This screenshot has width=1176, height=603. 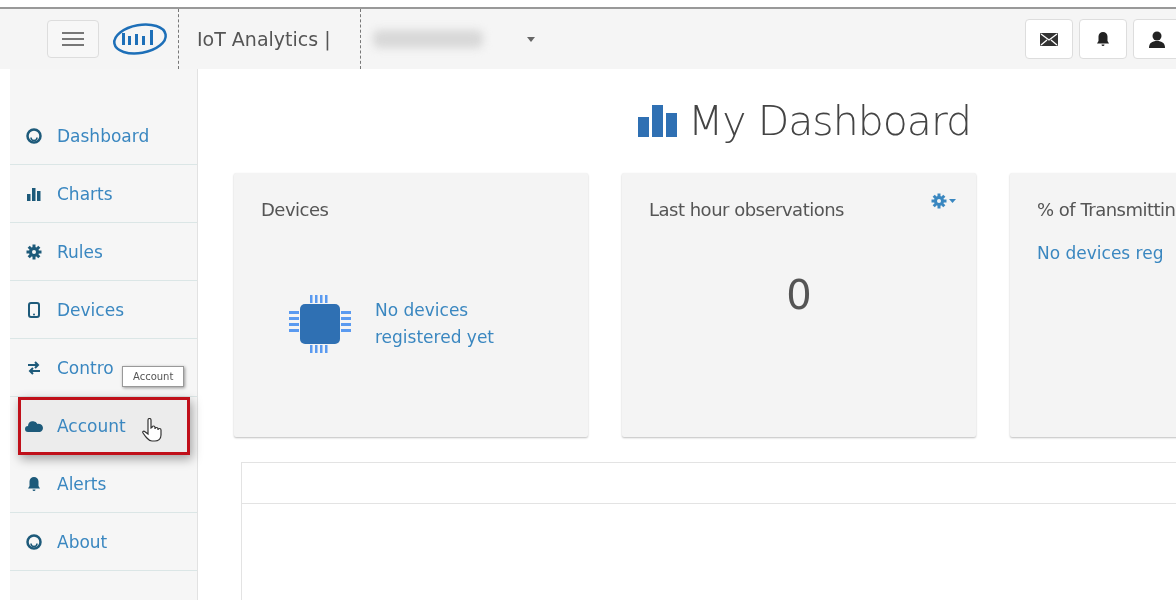 What do you see at coordinates (295, 209) in the screenshot?
I see `card-title: Devices` at bounding box center [295, 209].